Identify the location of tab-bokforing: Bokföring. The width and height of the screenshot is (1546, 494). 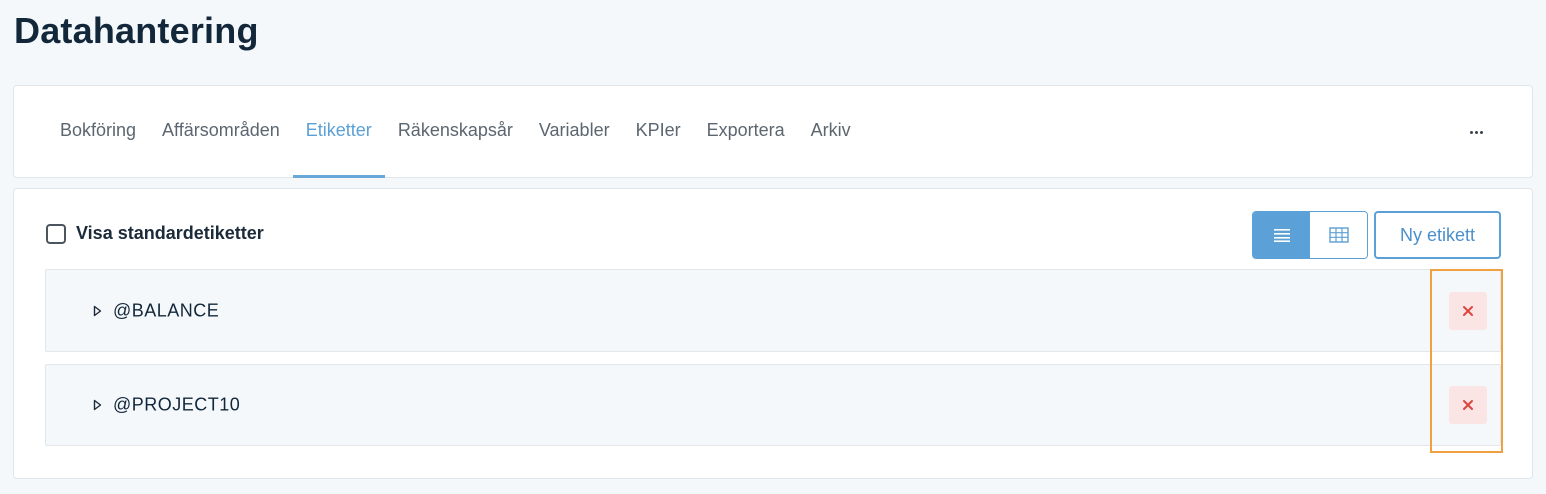
(98, 132).